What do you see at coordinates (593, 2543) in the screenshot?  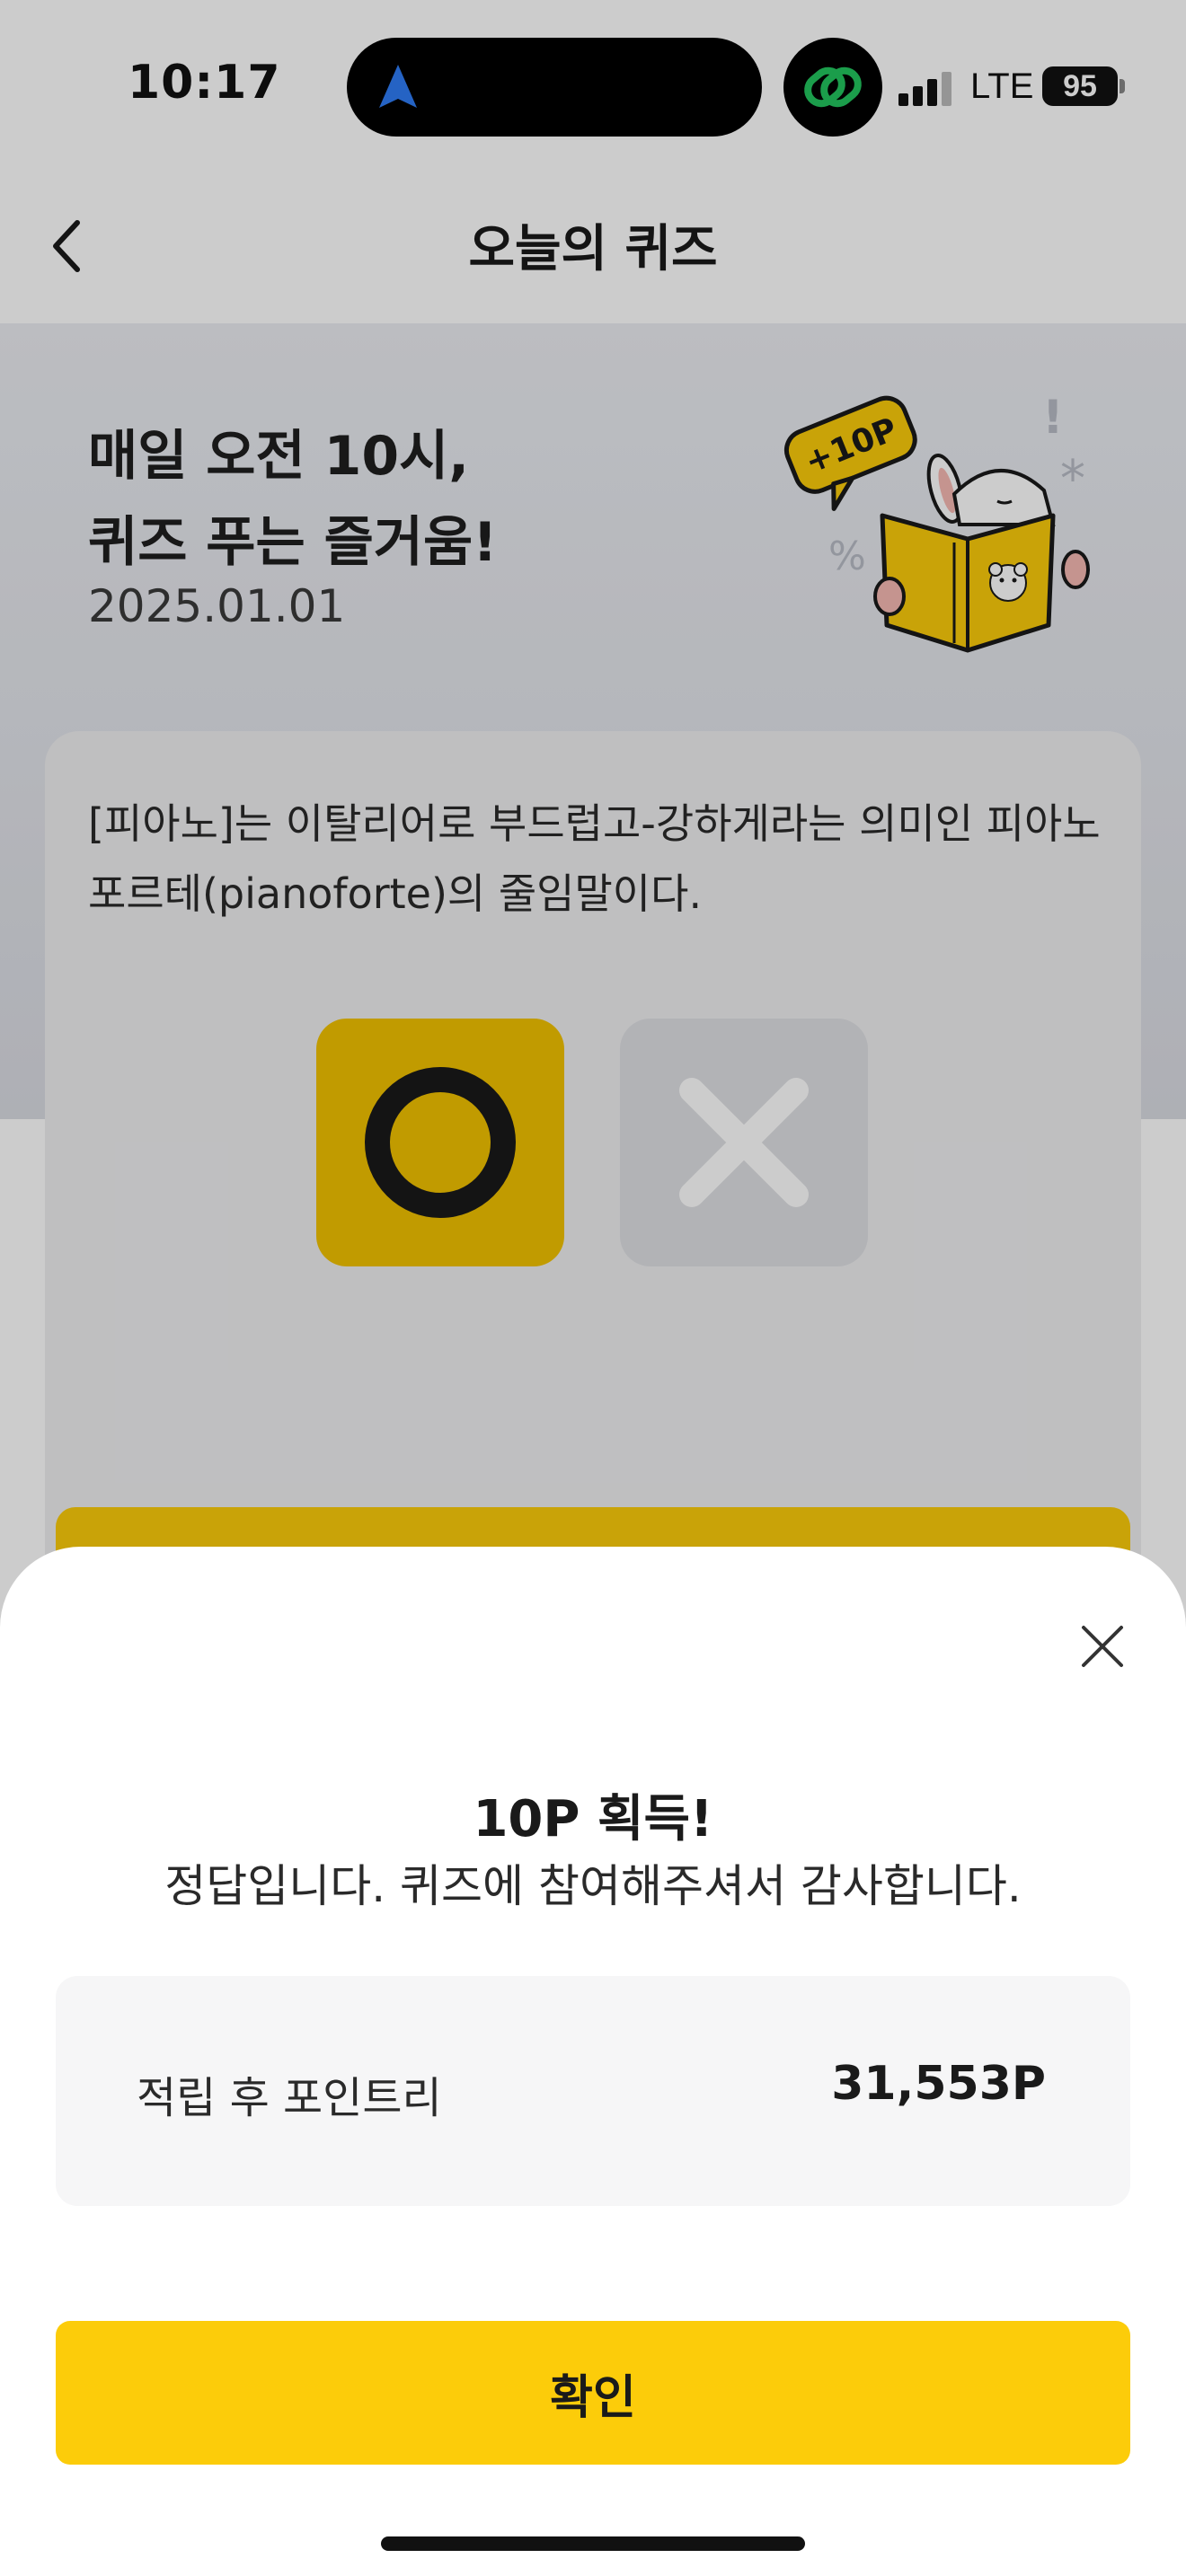 I see `home-indicator` at bounding box center [593, 2543].